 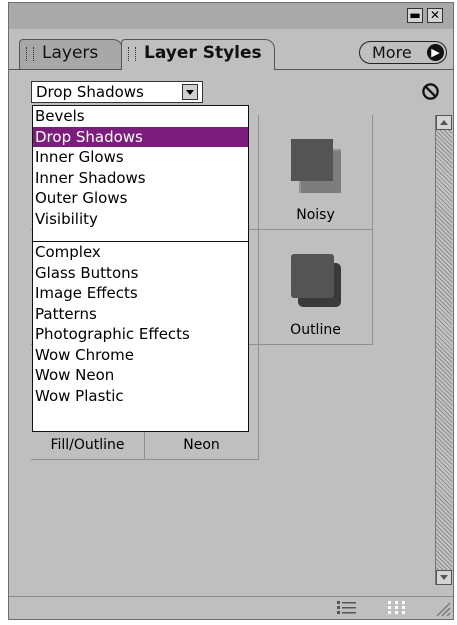 What do you see at coordinates (140, 157) in the screenshot?
I see `dropdown-item: Inner Glows` at bounding box center [140, 157].